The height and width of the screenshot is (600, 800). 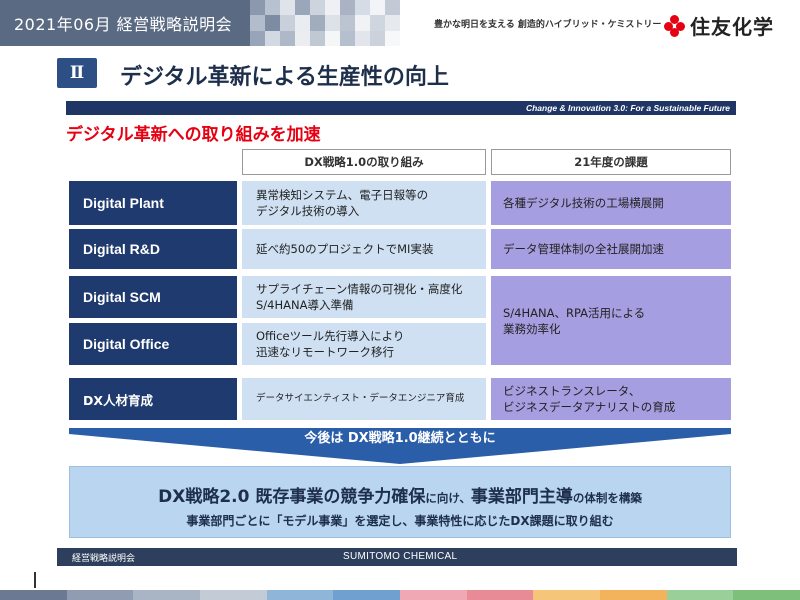 What do you see at coordinates (153, 297) in the screenshot?
I see `row-label-digital-scm: Digital SCM` at bounding box center [153, 297].